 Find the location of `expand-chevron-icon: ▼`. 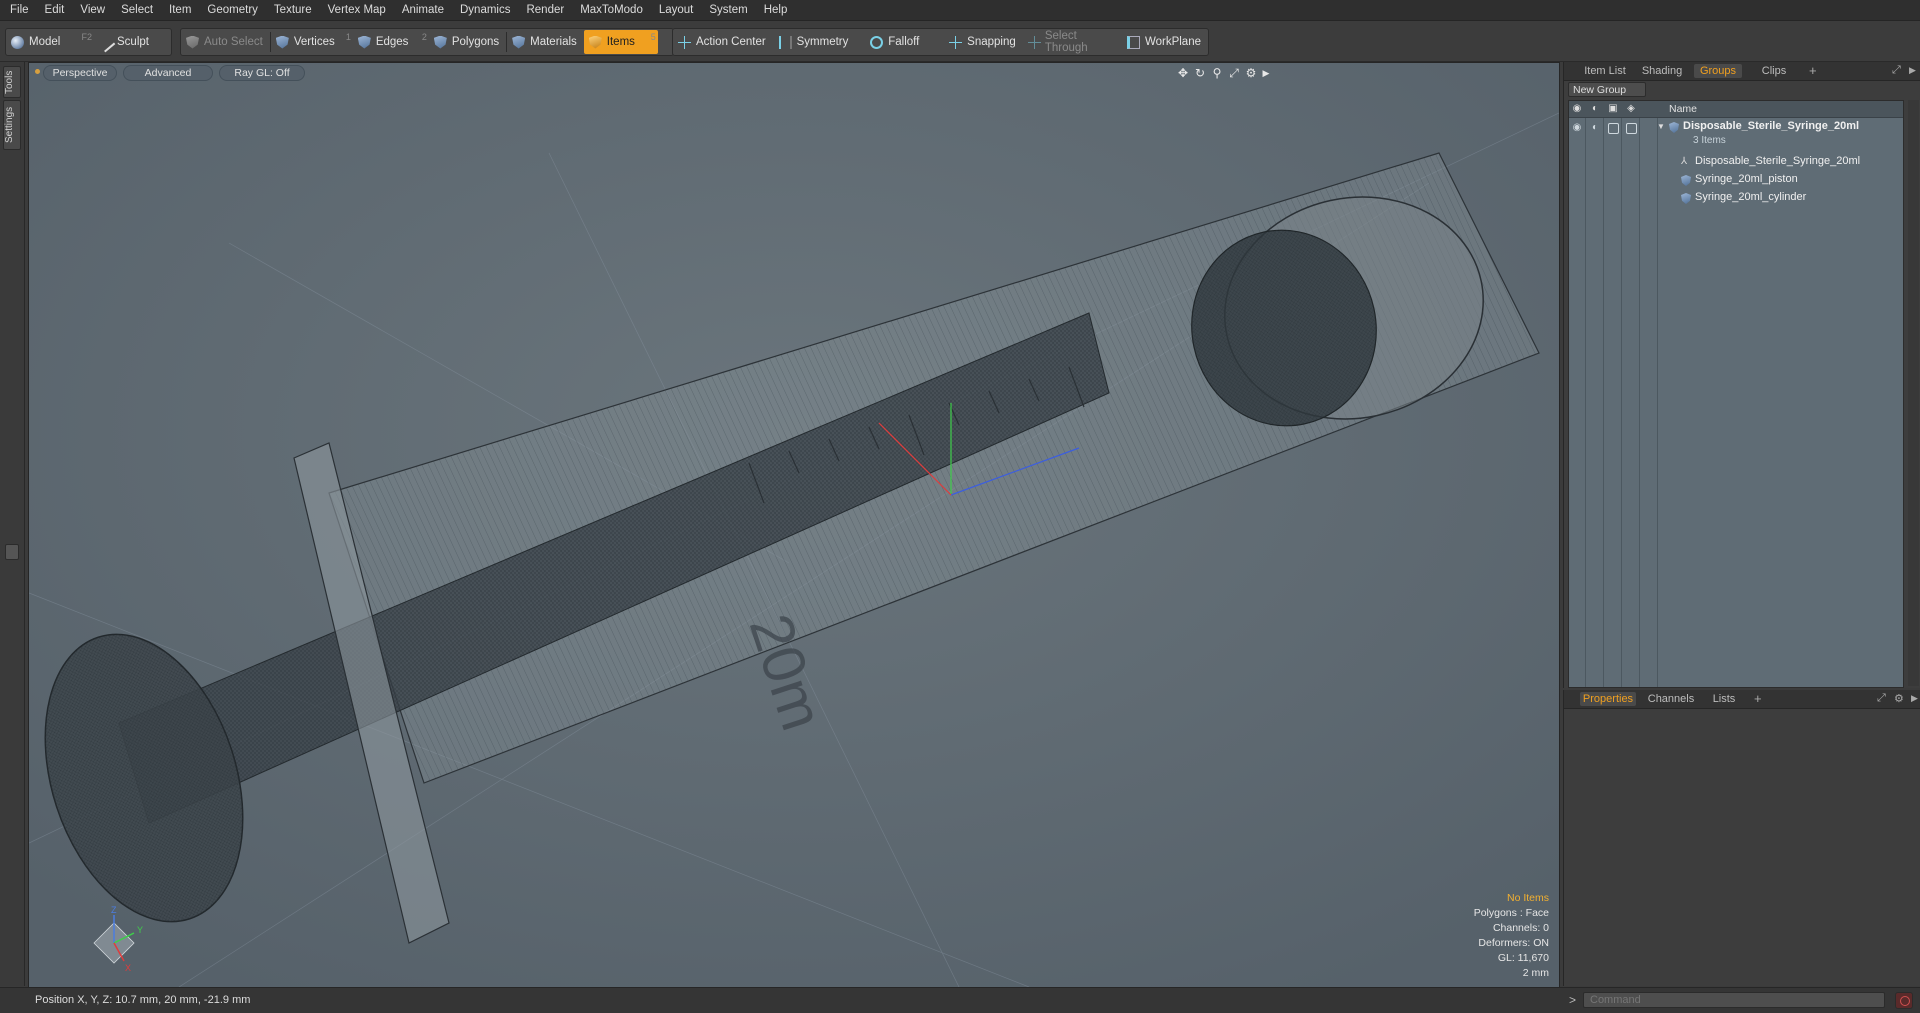

expand-chevron-icon: ▼ is located at coordinates (1661, 127).